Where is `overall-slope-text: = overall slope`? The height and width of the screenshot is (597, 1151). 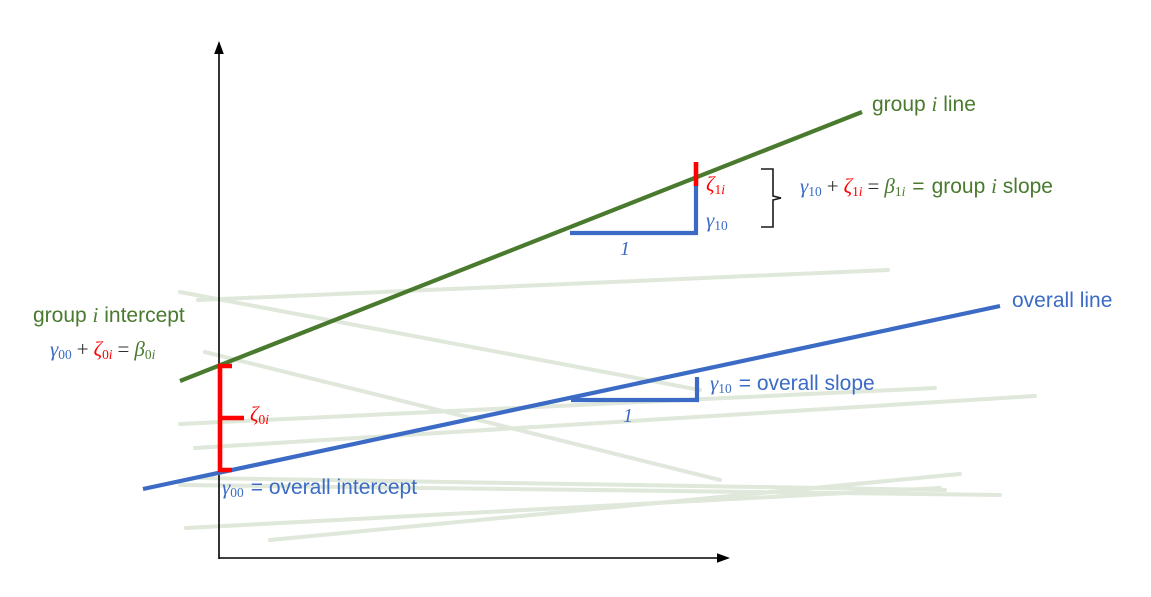
overall-slope-text: = overall slope is located at coordinates (806, 383).